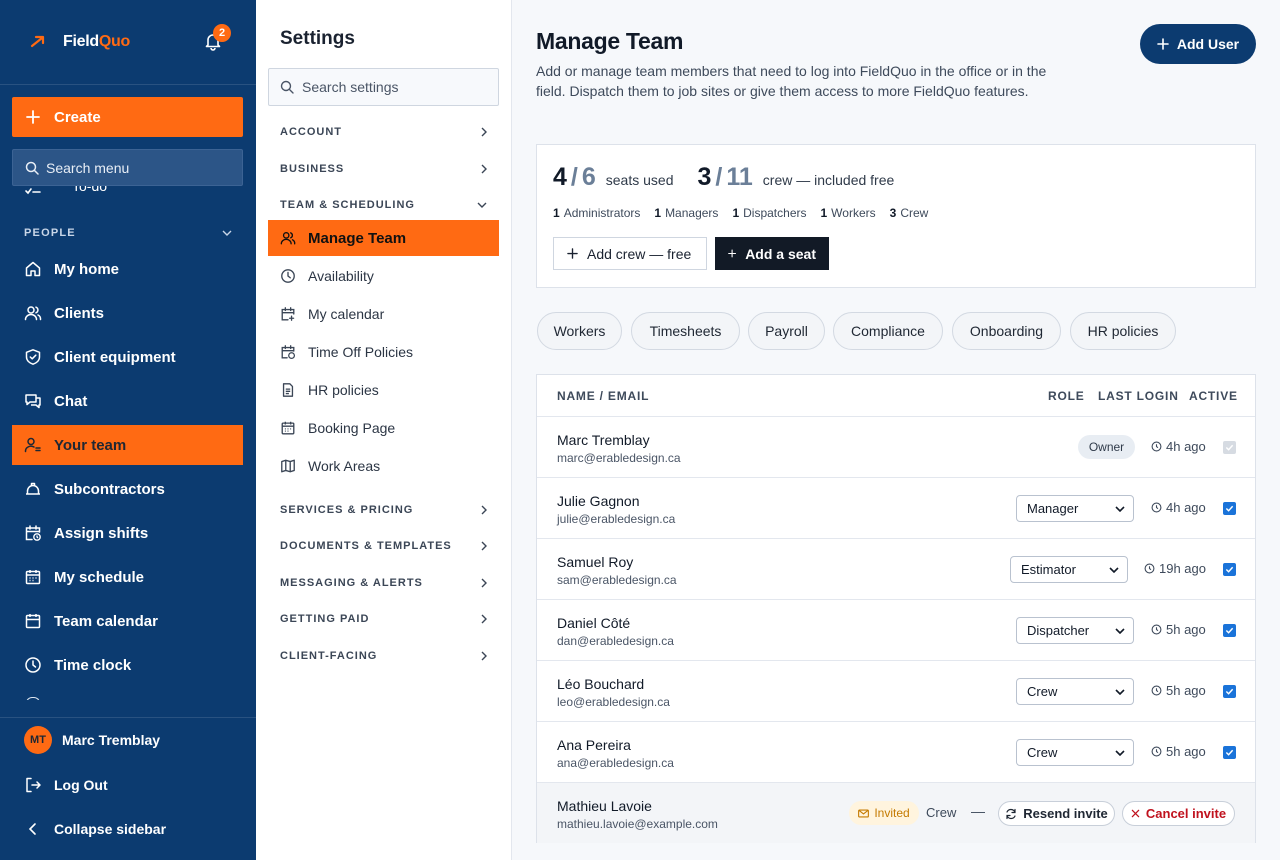 The width and height of the screenshot is (1280, 860). Describe the element at coordinates (38, 740) in the screenshot. I see `avatar: MT` at that location.